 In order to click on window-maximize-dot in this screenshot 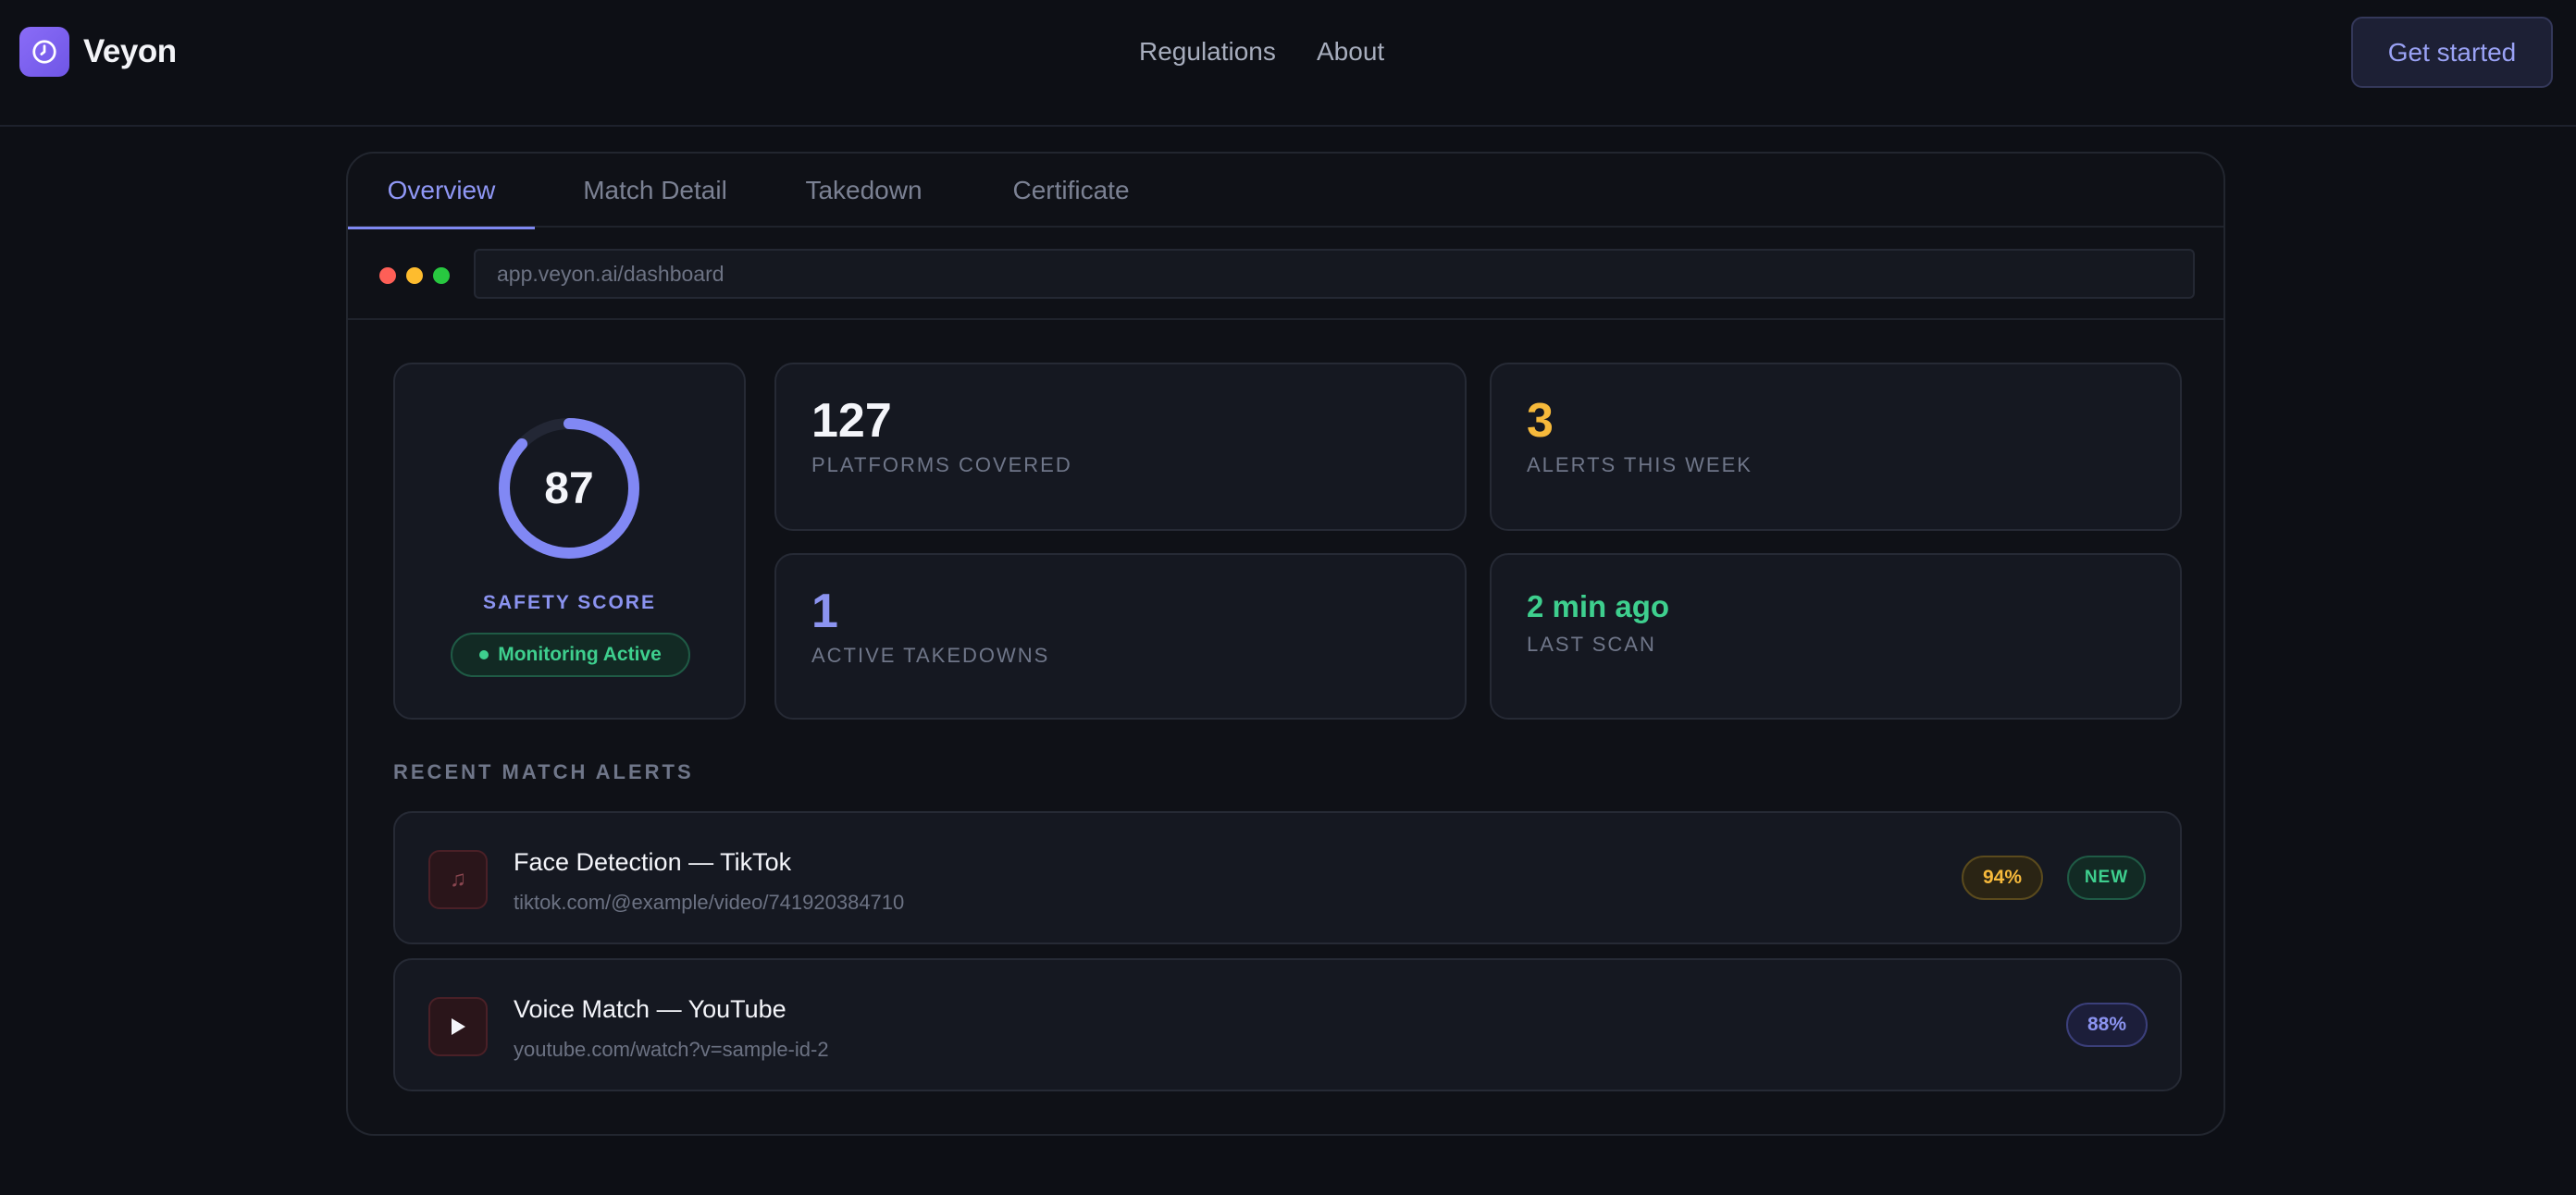, I will do `click(442, 275)`.